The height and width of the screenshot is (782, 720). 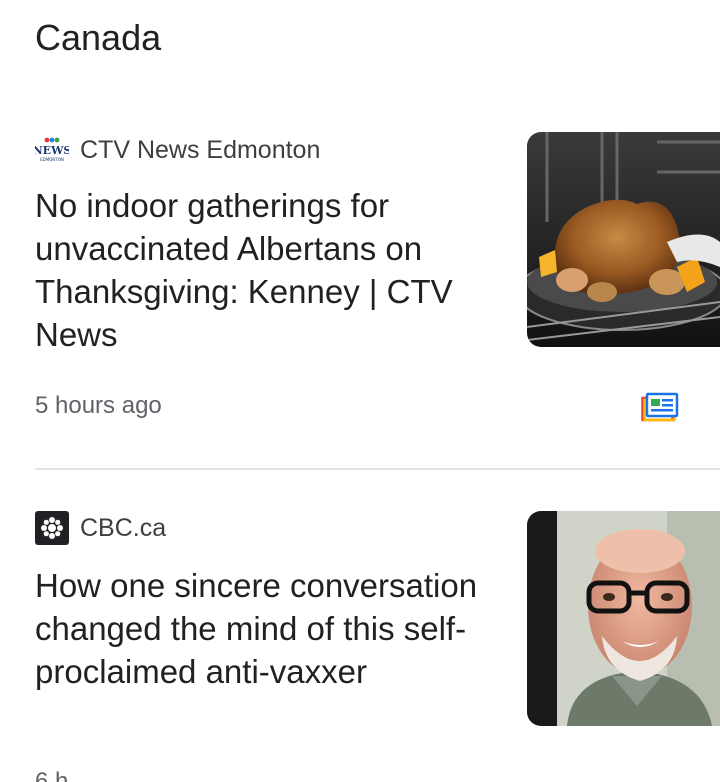 What do you see at coordinates (98, 38) in the screenshot?
I see `section-title: Canada` at bounding box center [98, 38].